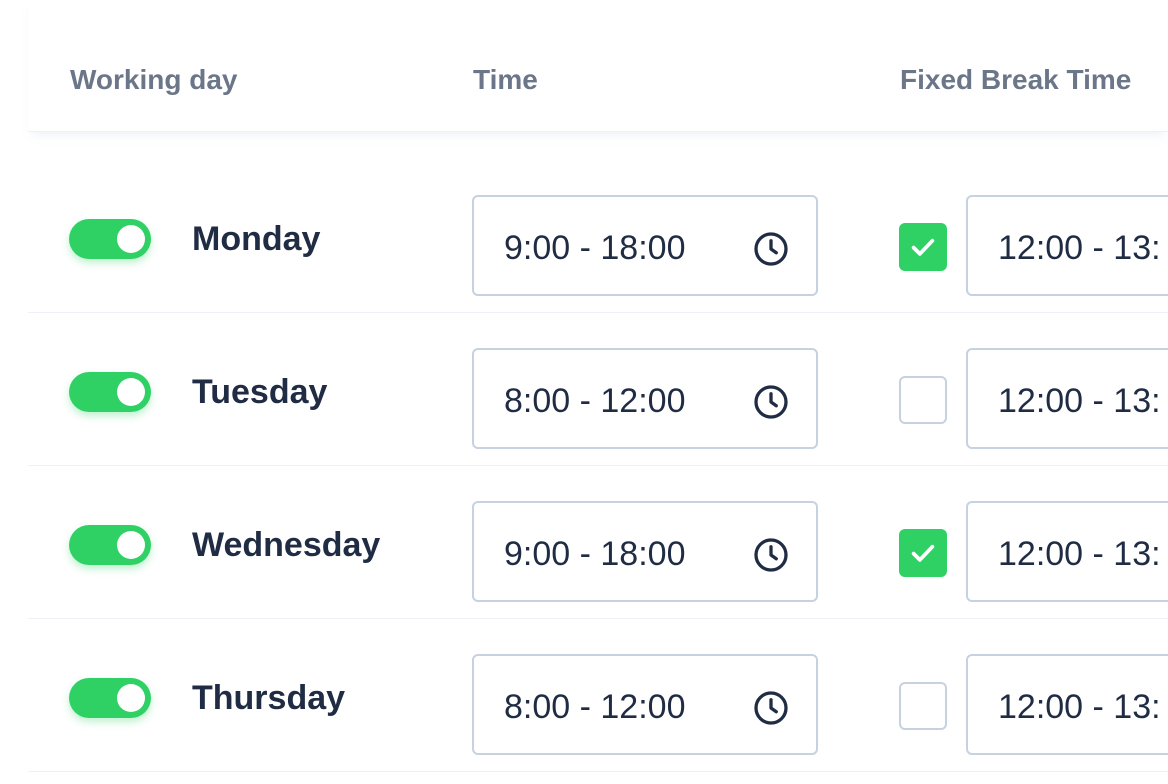 This screenshot has width=1168, height=784. What do you see at coordinates (110, 545) in the screenshot?
I see `working-day-toggle-wednesday` at bounding box center [110, 545].